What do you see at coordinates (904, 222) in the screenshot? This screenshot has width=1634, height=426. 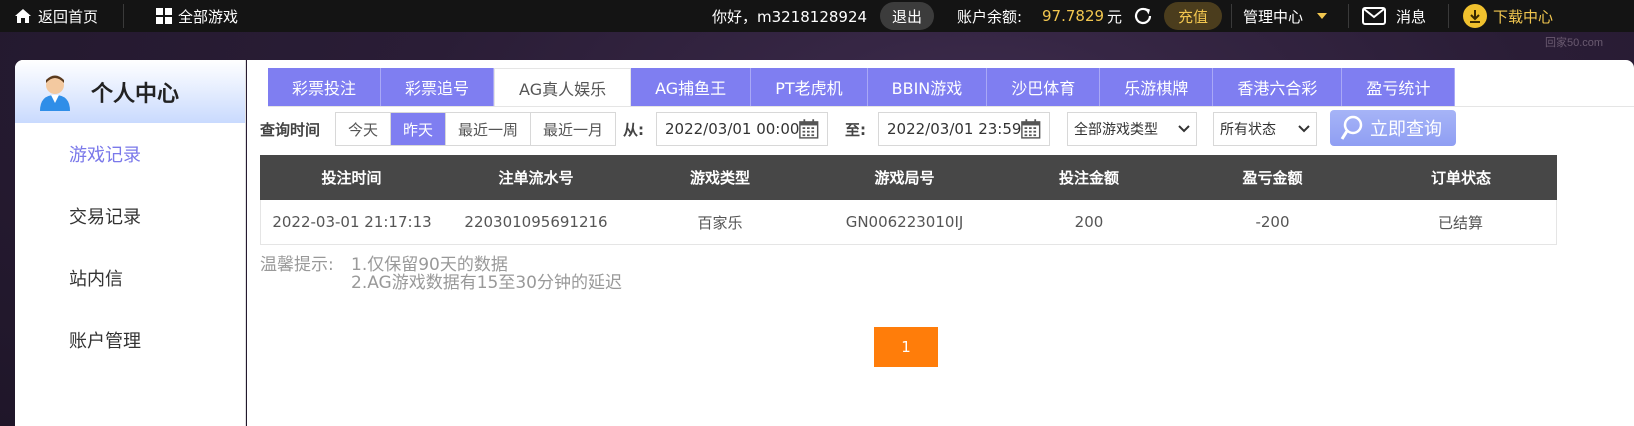 I see `cell-round-no: GN006223010IJ` at bounding box center [904, 222].